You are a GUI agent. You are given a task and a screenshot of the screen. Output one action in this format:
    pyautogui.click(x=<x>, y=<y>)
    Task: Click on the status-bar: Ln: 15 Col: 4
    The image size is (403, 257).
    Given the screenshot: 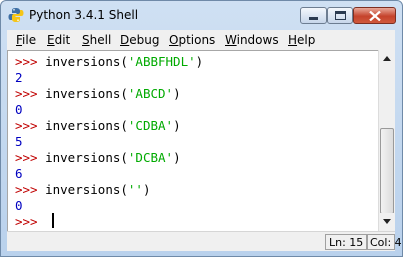 What is the action you would take?
    pyautogui.click(x=204, y=241)
    